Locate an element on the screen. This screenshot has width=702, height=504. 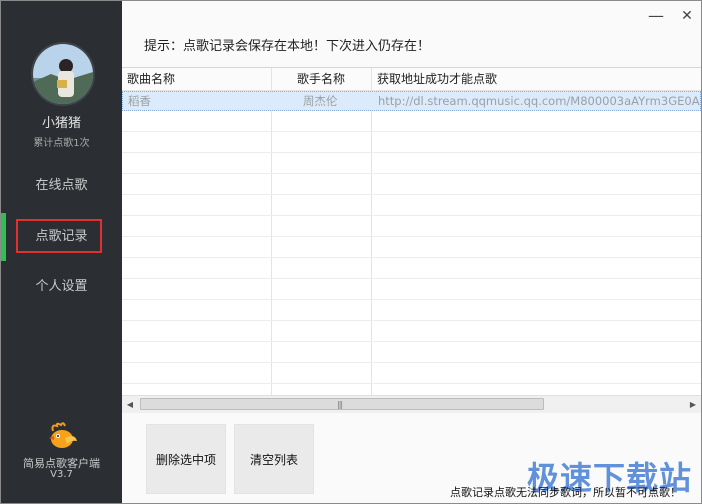
song-count: 累计点歌1次 is located at coordinates (61, 143).